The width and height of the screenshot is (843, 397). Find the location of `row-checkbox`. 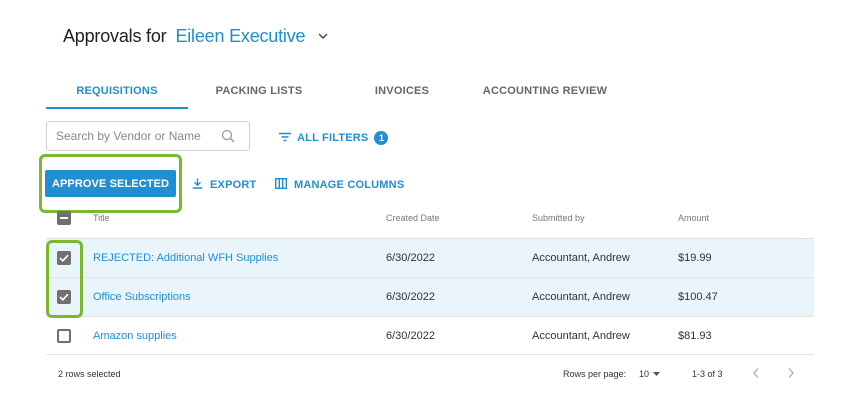

row-checkbox is located at coordinates (64, 336).